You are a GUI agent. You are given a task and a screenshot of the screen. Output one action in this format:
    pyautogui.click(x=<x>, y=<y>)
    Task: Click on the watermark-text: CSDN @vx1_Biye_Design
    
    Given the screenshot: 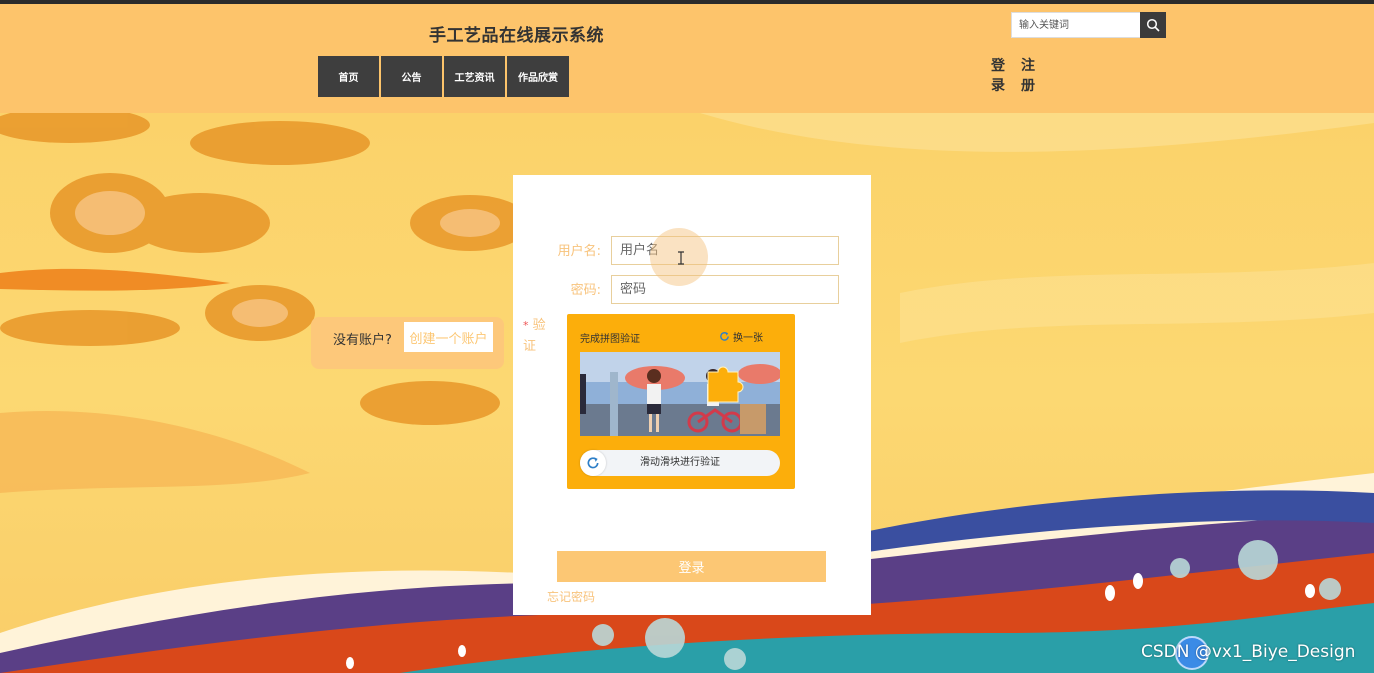 What is the action you would take?
    pyautogui.click(x=1248, y=652)
    